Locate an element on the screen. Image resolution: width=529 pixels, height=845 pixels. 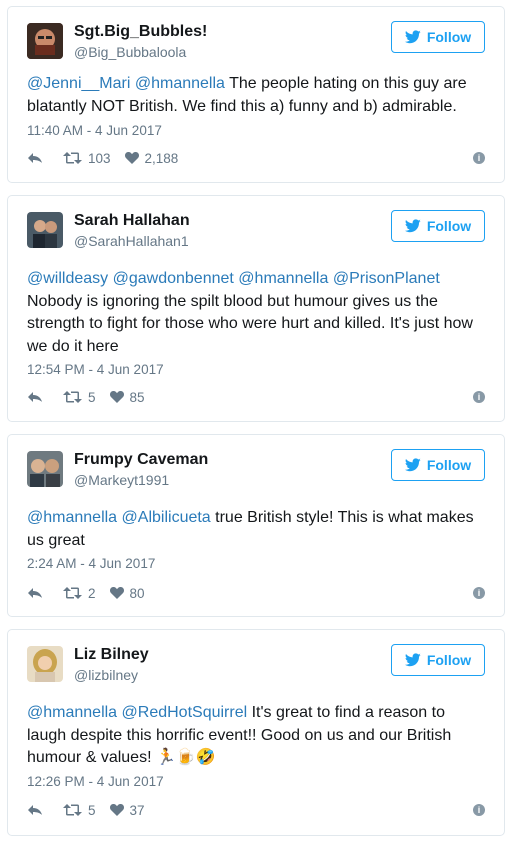
like-count: 80 is located at coordinates (137, 593).